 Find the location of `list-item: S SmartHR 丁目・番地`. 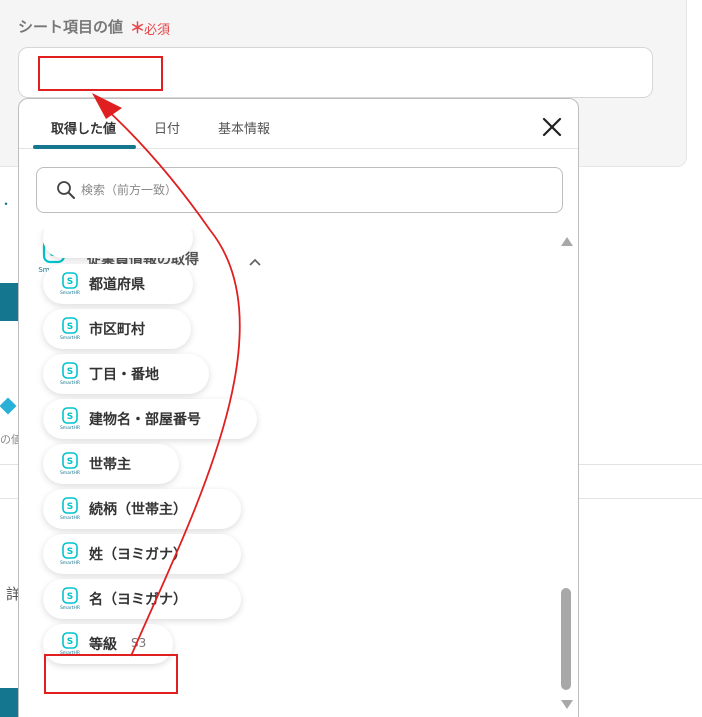

list-item: S SmartHR 丁目・番地 is located at coordinates (126, 374).